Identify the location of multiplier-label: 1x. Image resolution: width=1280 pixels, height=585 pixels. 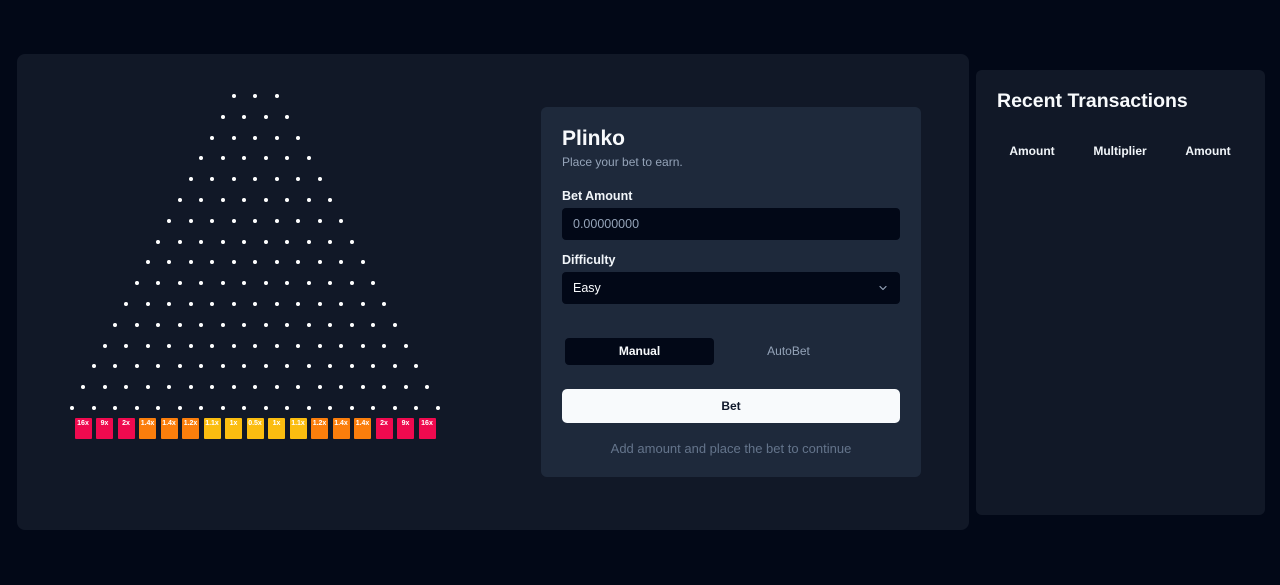
(276, 423).